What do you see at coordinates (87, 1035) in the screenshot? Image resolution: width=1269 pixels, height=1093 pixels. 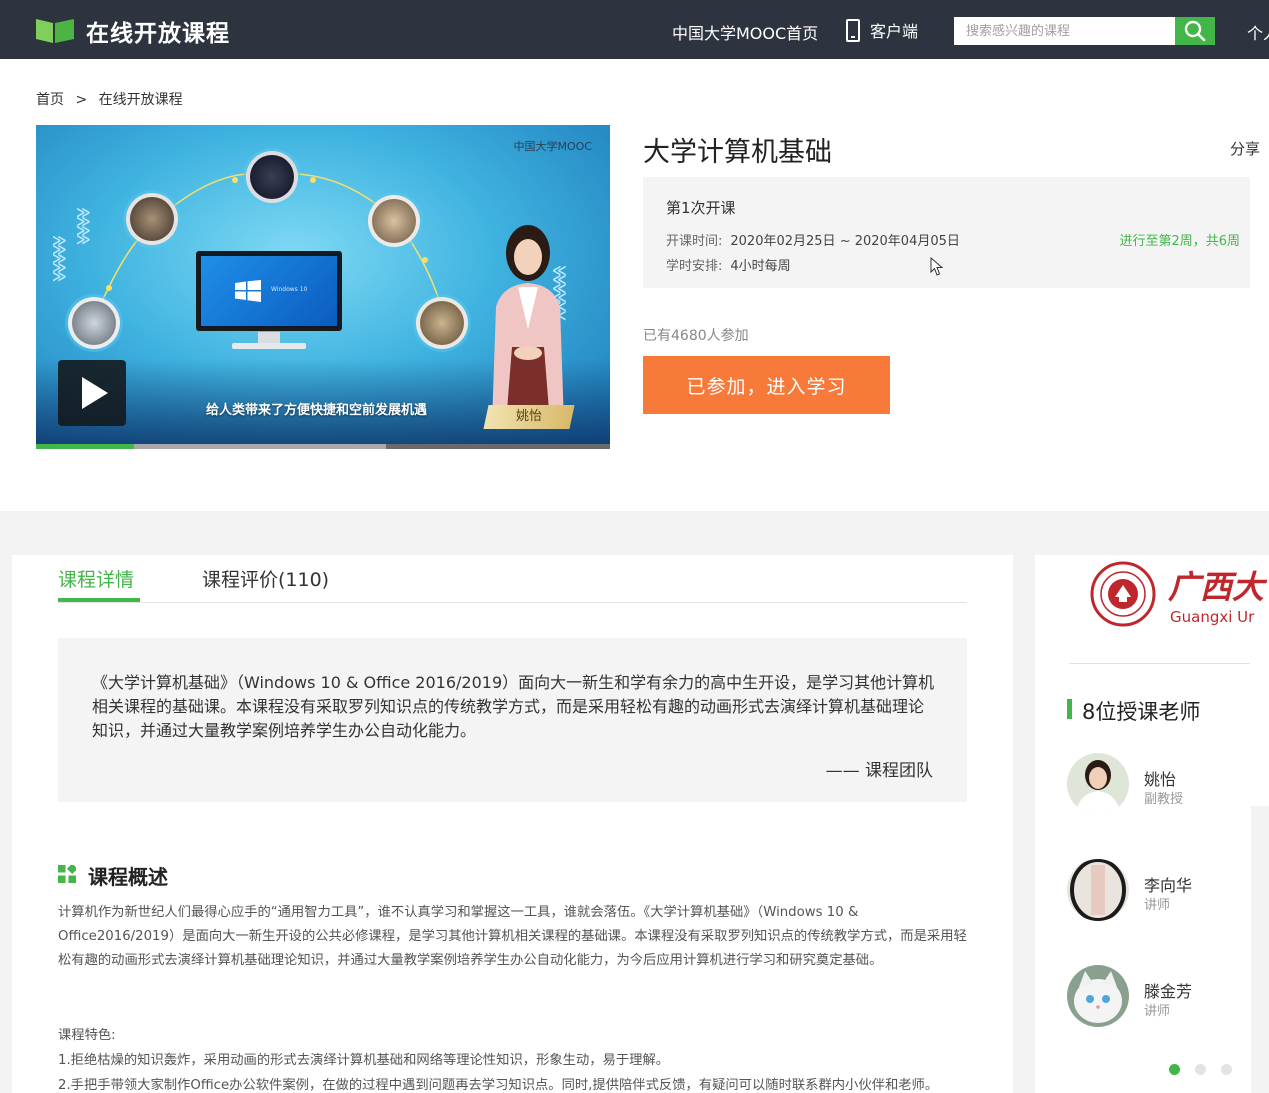 I see `features-title: 课程特色:` at bounding box center [87, 1035].